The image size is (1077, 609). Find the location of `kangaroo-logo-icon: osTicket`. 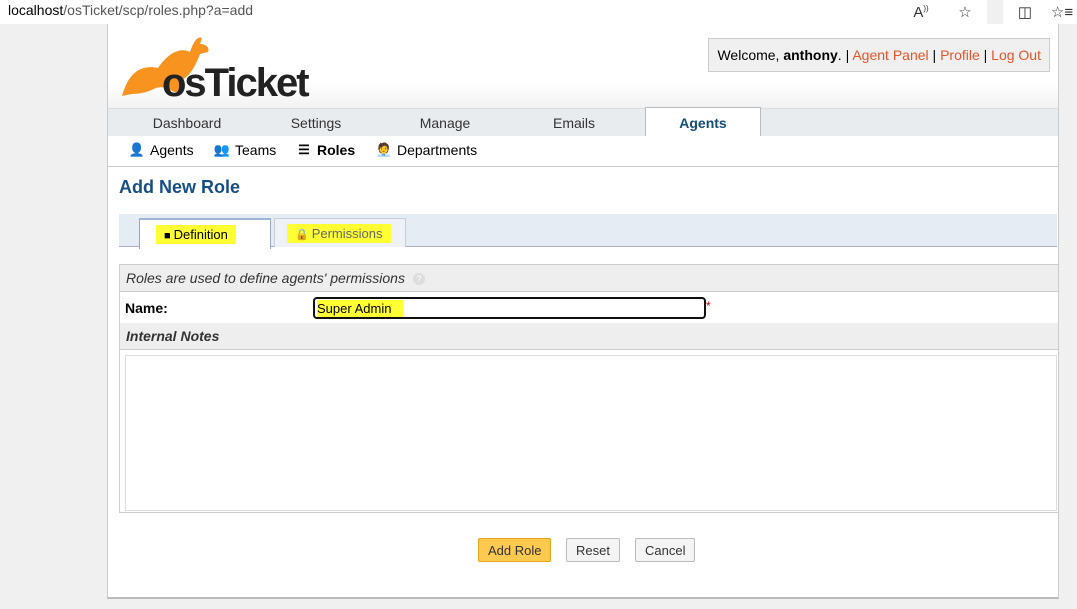

kangaroo-logo-icon: osTicket is located at coordinates (216, 71).